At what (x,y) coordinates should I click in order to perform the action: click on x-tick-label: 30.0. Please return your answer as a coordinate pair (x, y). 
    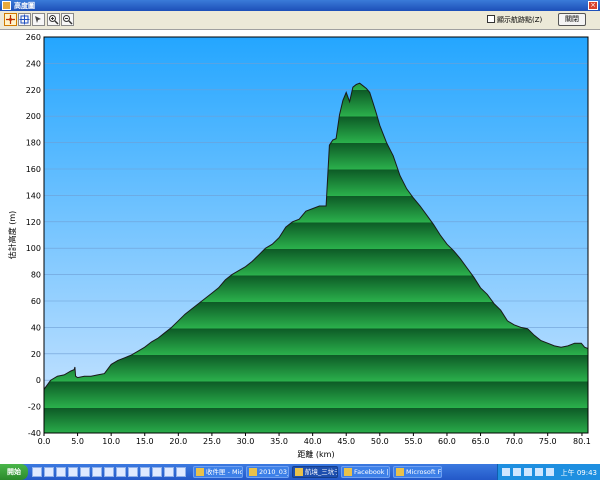
    Looking at the image, I should click on (246, 441).